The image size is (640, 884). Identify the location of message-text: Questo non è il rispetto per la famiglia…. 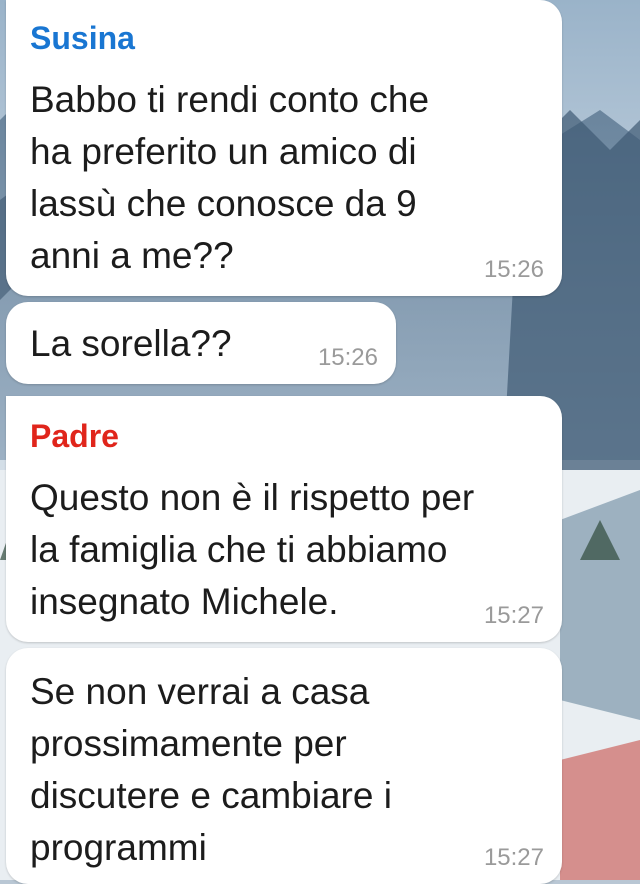
(252, 549).